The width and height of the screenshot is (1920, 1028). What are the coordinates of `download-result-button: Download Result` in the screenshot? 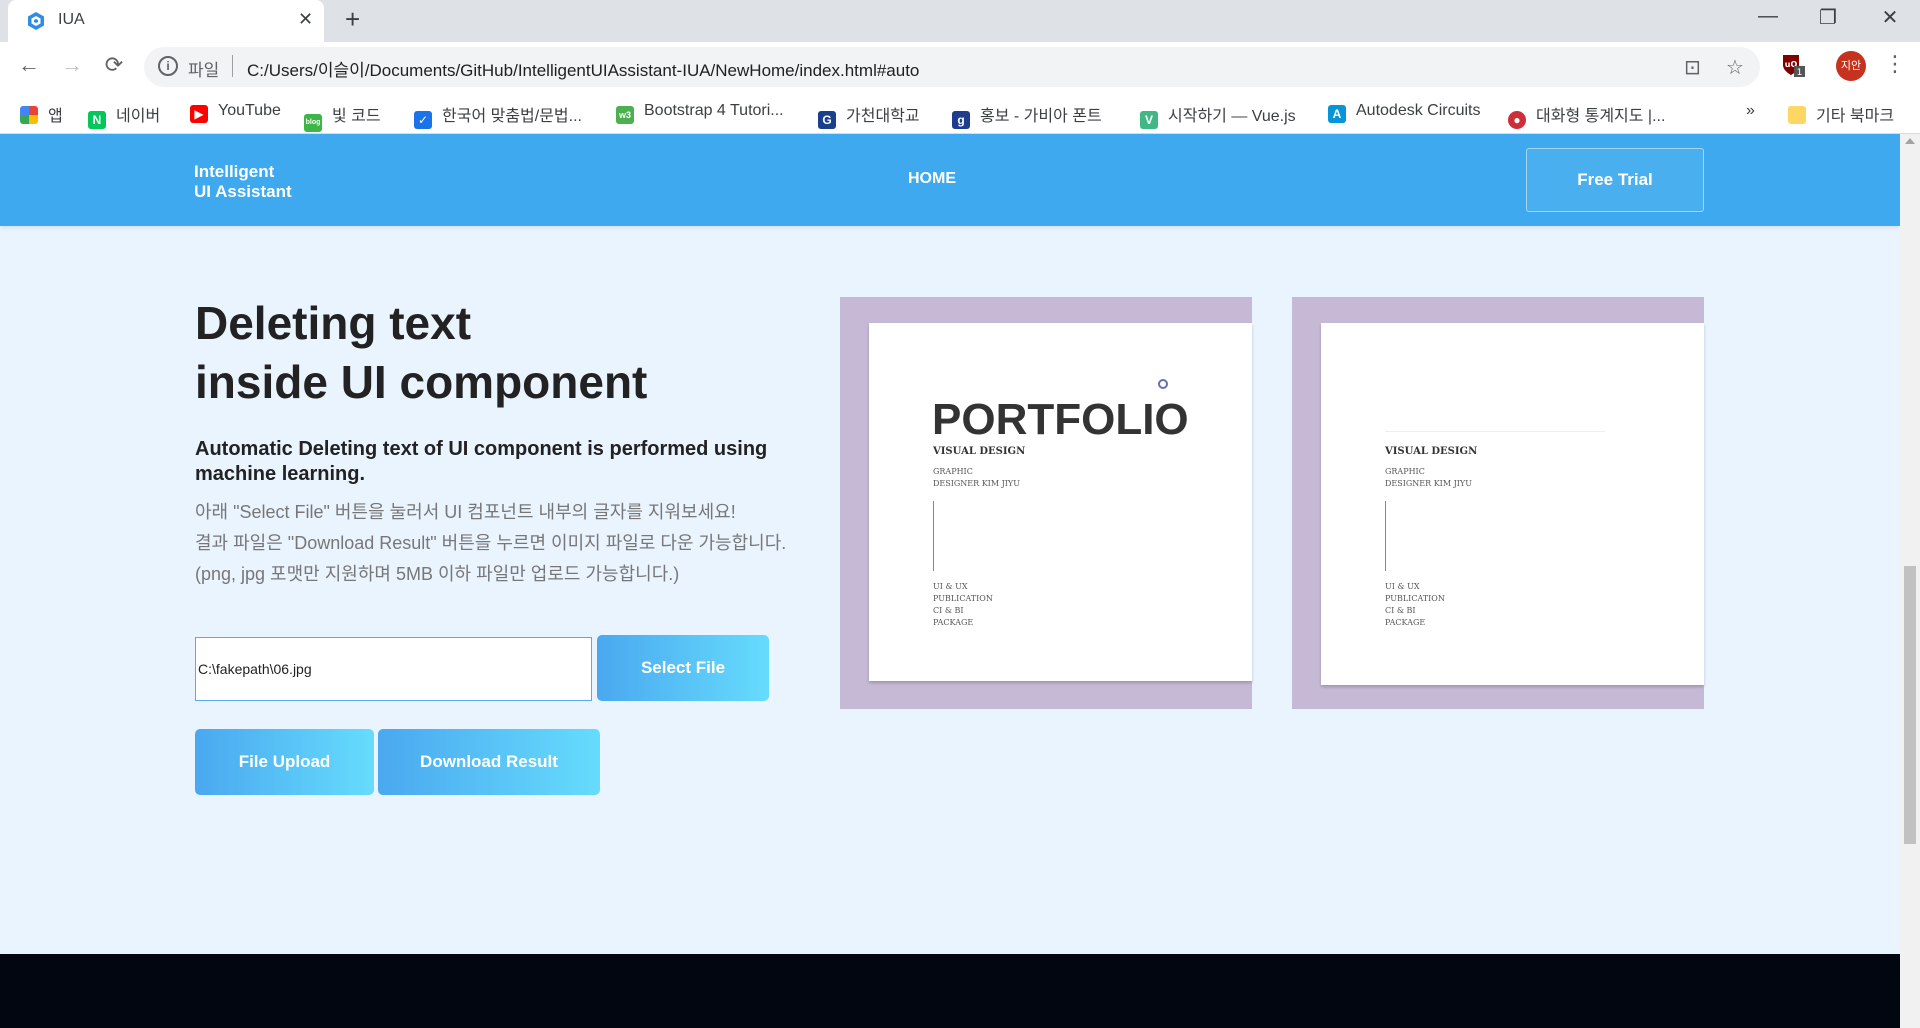 It's located at (489, 762).